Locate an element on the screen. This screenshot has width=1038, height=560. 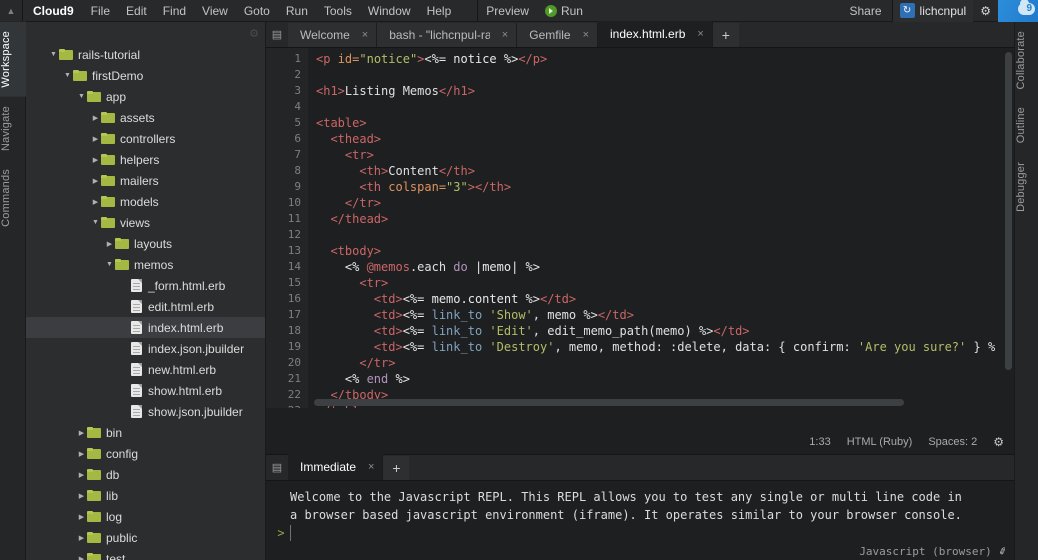
tree-row: ▶ helpers is located at coordinates (145, 159).